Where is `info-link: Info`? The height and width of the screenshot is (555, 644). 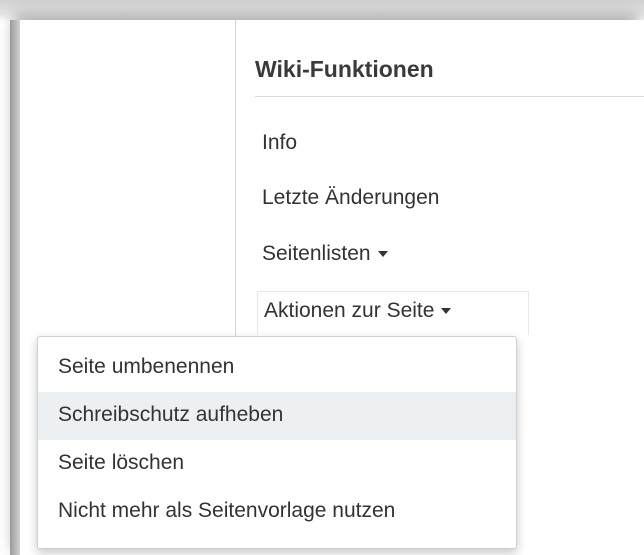 info-link: Info is located at coordinates (279, 143).